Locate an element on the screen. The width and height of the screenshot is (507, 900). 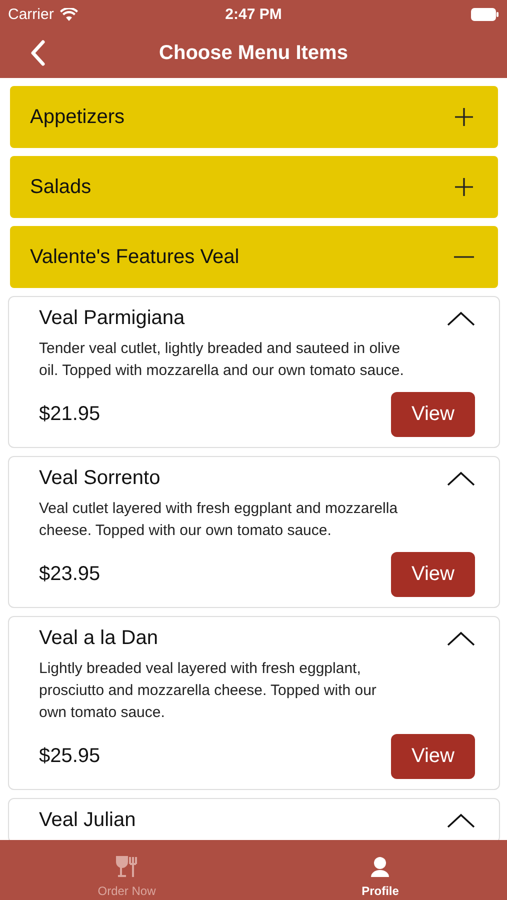
wifi-icon is located at coordinates (69, 14).